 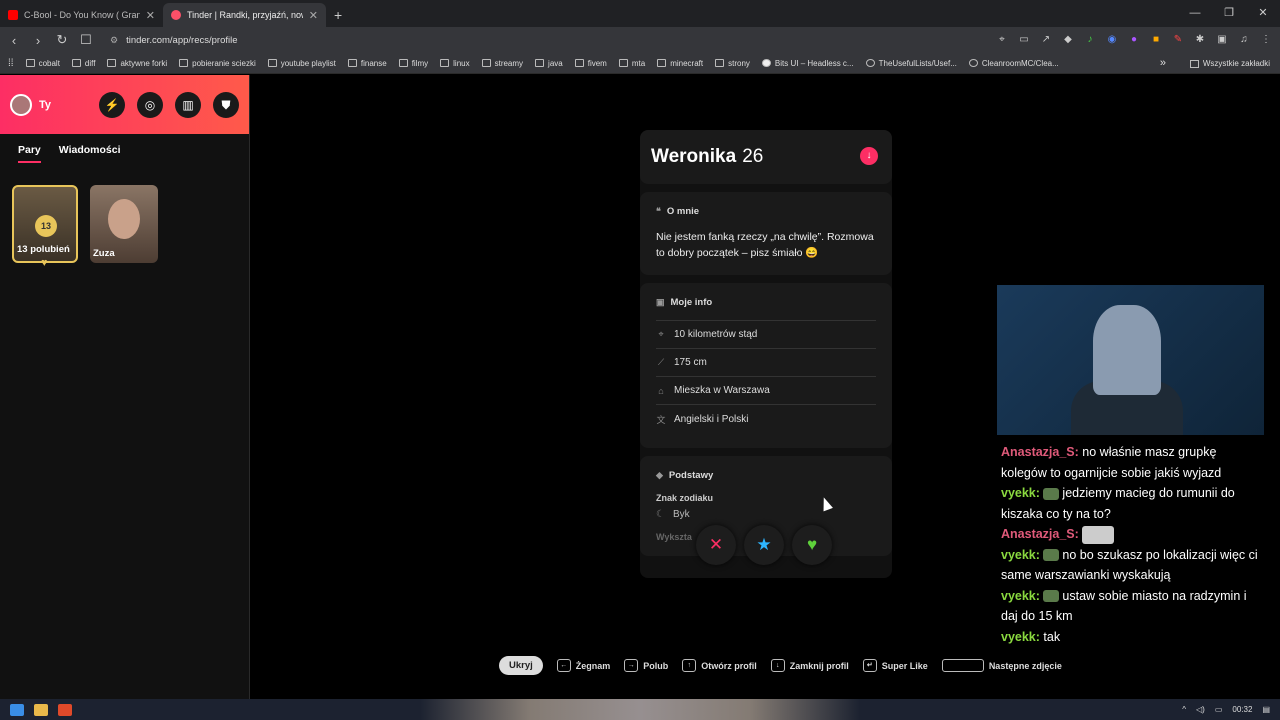 I want to click on notification-icon: ▤, so click(x=1266, y=709).